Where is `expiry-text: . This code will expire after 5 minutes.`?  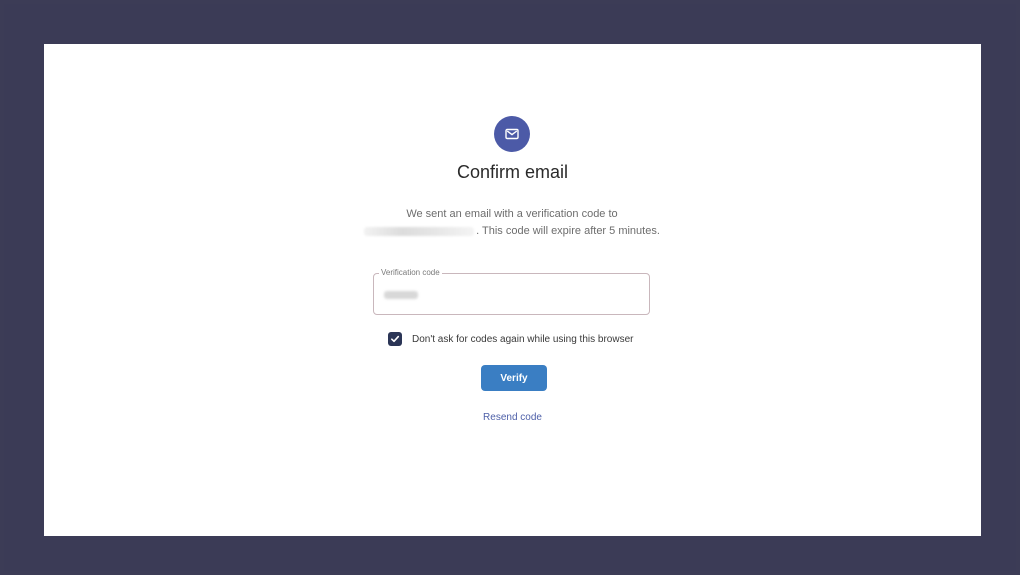 expiry-text: . This code will expire after 5 minutes. is located at coordinates (568, 231).